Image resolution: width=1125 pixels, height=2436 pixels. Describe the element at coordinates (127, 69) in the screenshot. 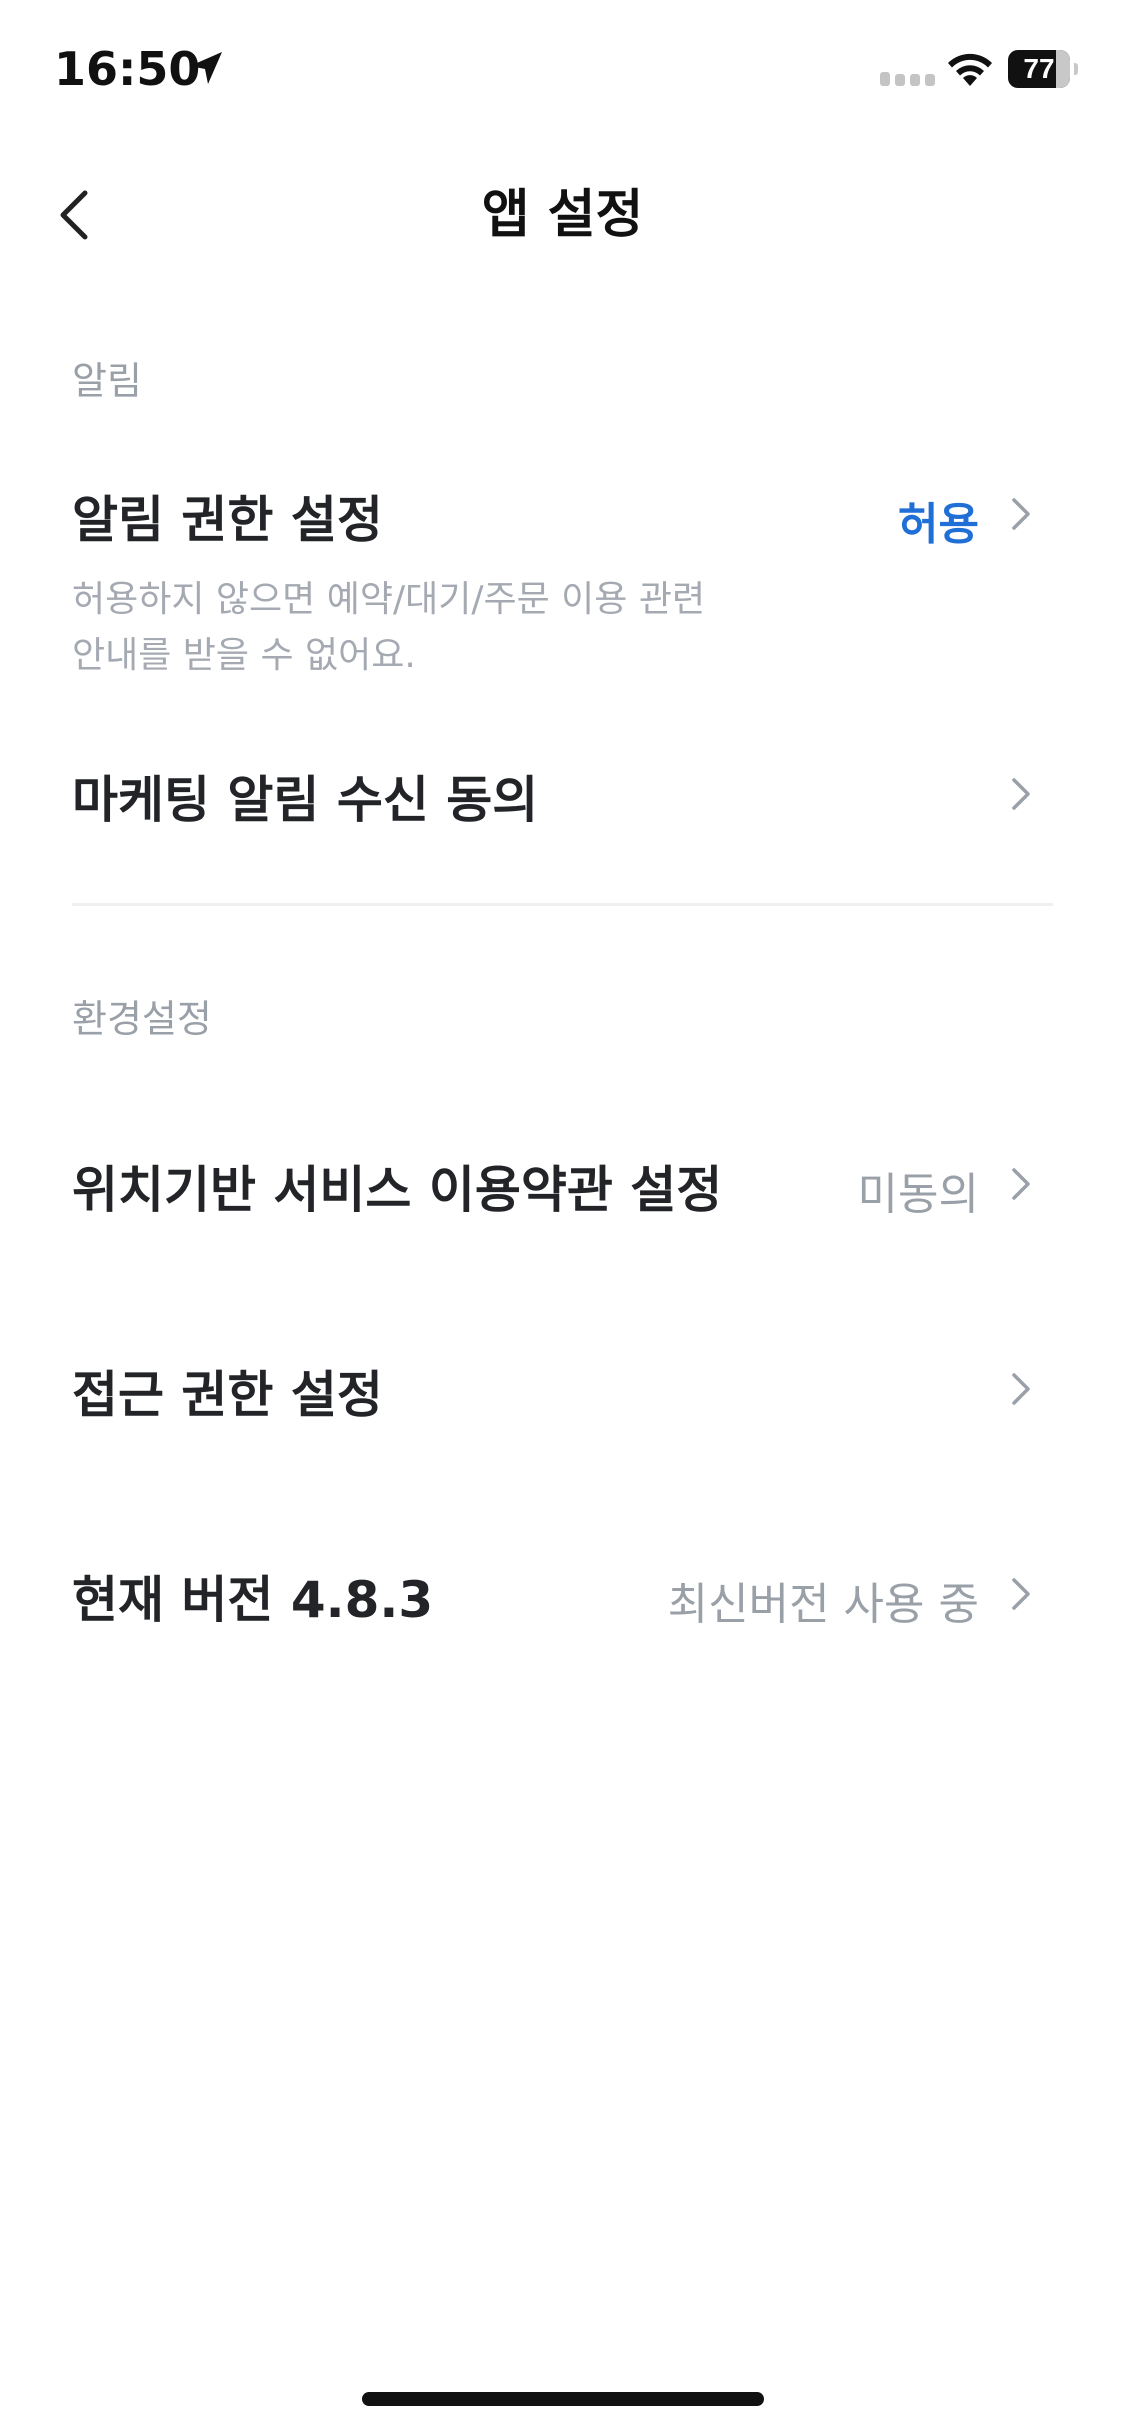

I see `status-time: 16:50` at that location.